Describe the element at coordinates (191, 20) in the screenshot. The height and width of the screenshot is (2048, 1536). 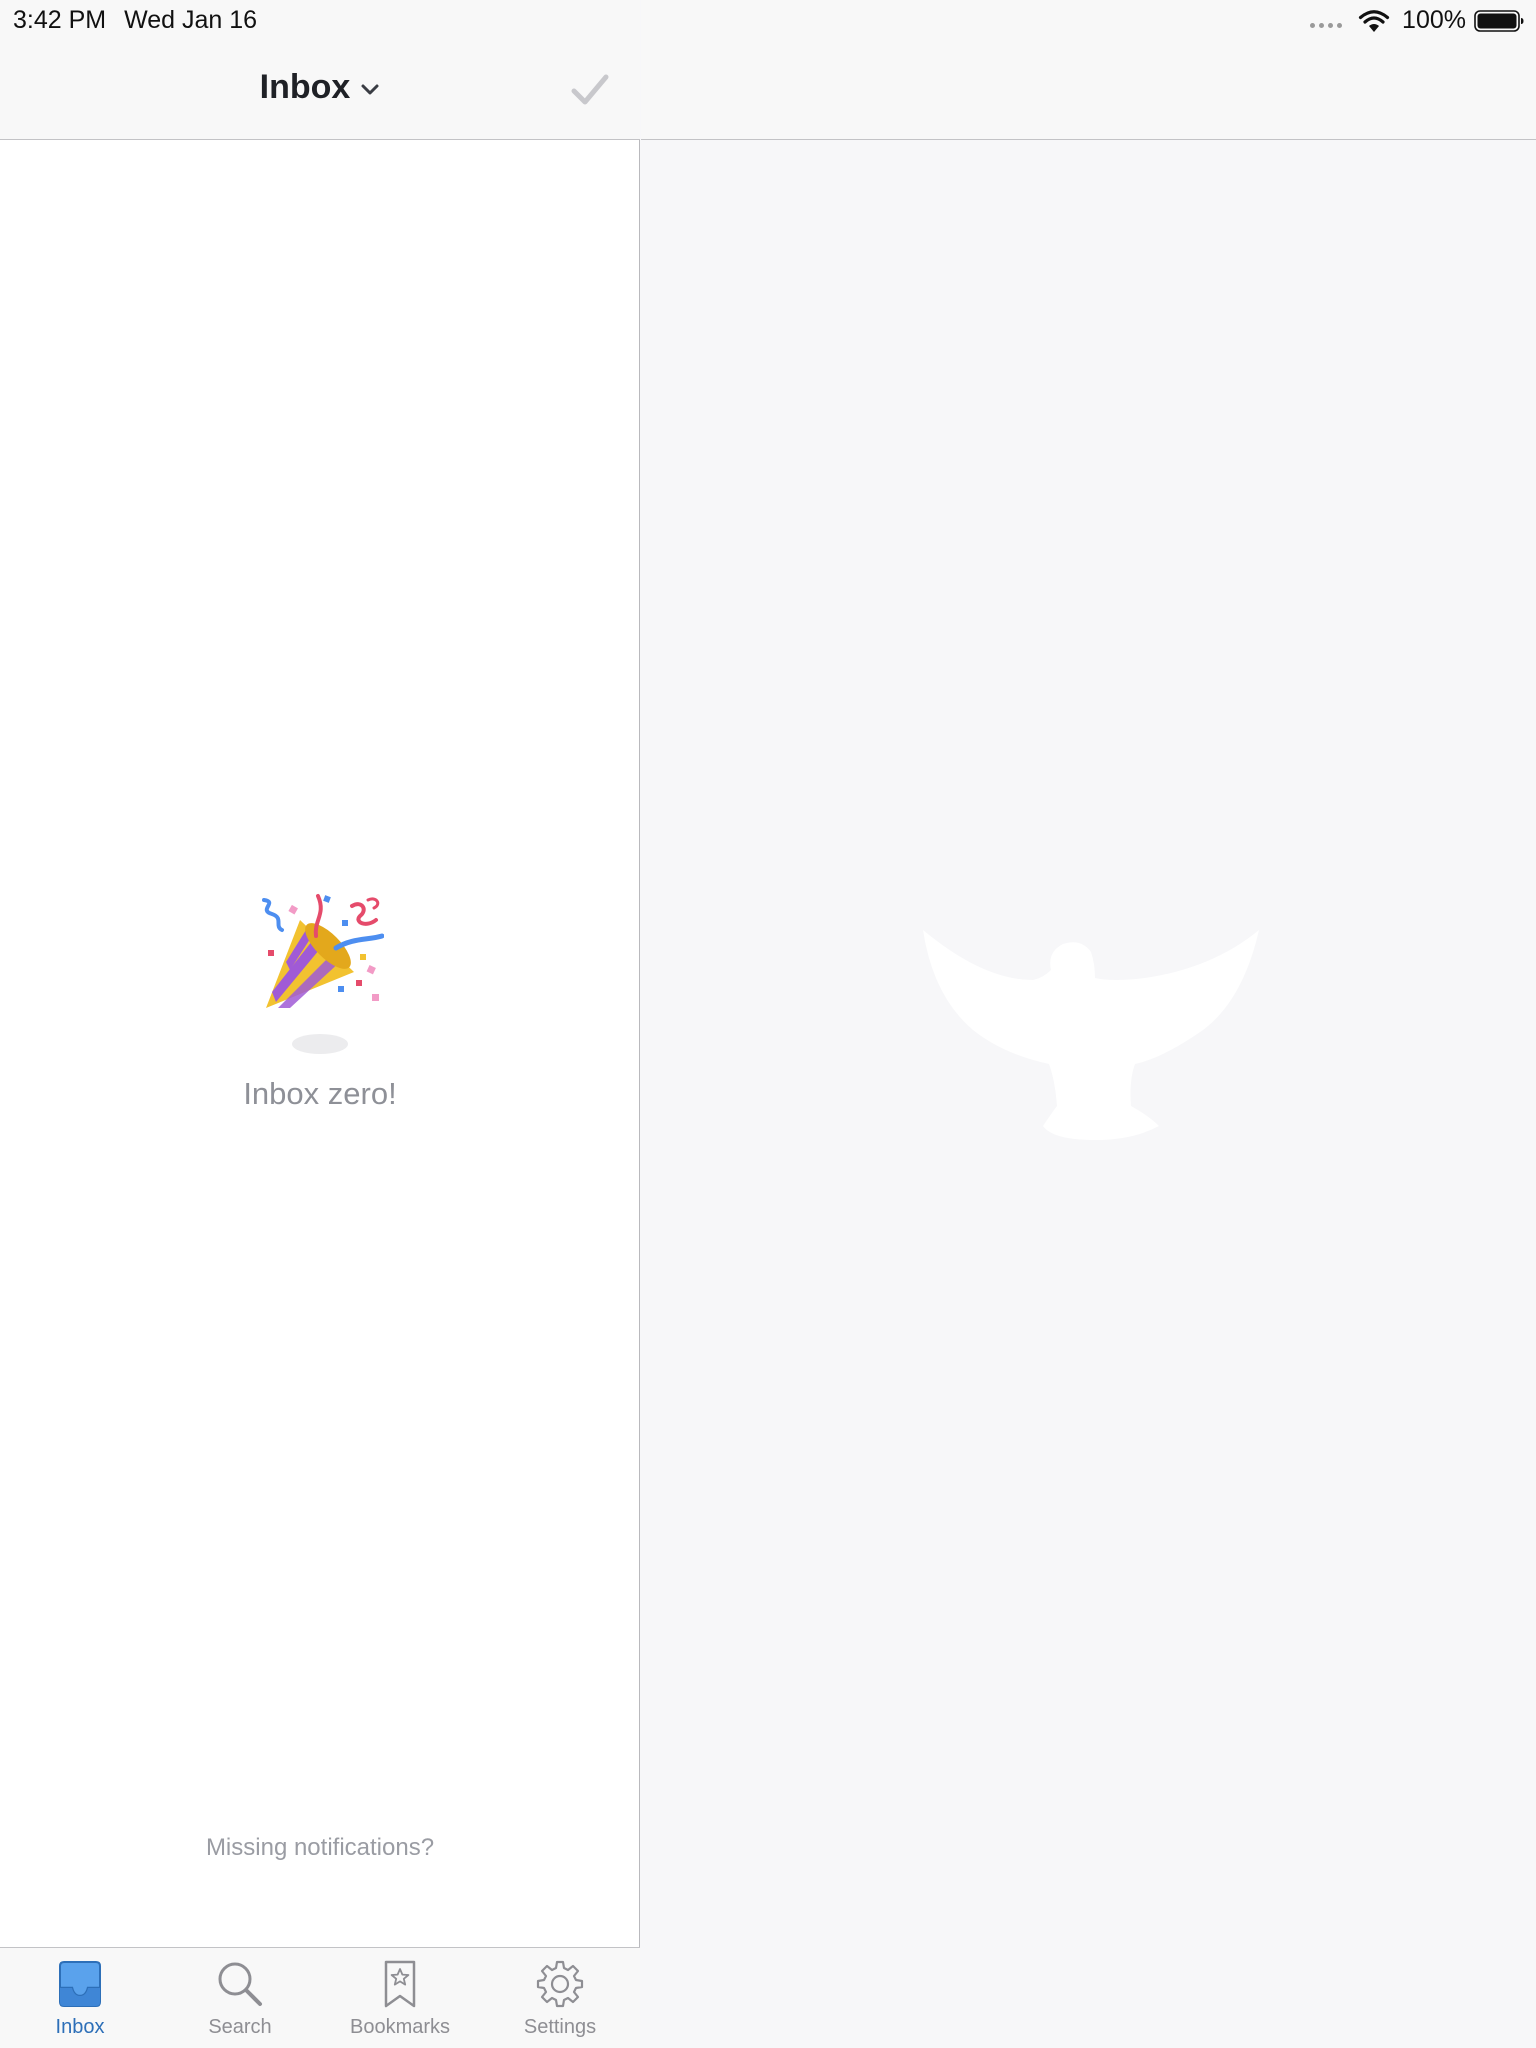
I see `status-date: Wed Jan 16` at that location.